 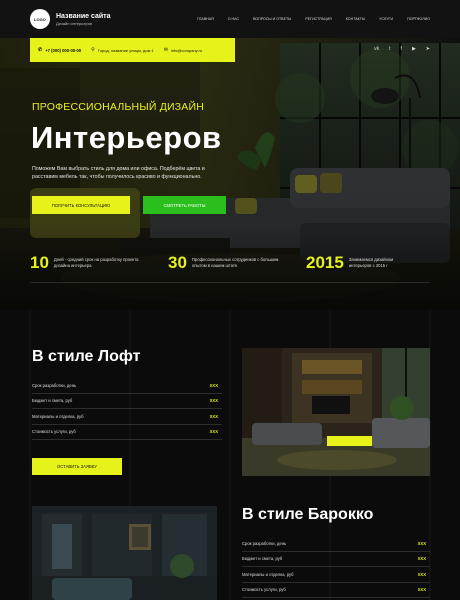 I want to click on phone-number: +7 (000) 000-00-00, so click(x=63, y=50).